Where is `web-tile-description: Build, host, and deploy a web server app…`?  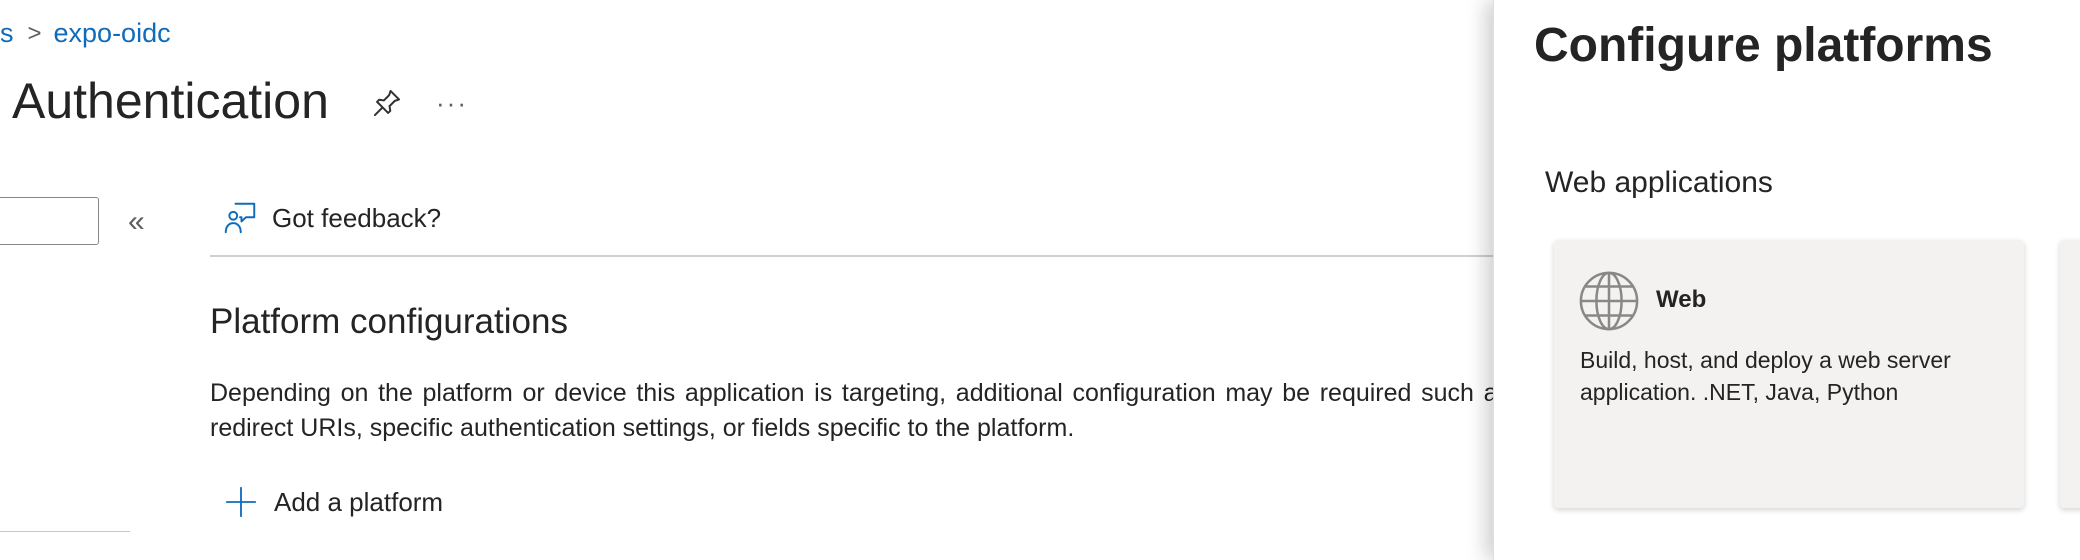
web-tile-description: Build, host, and deploy a web server app… is located at coordinates (1765, 376).